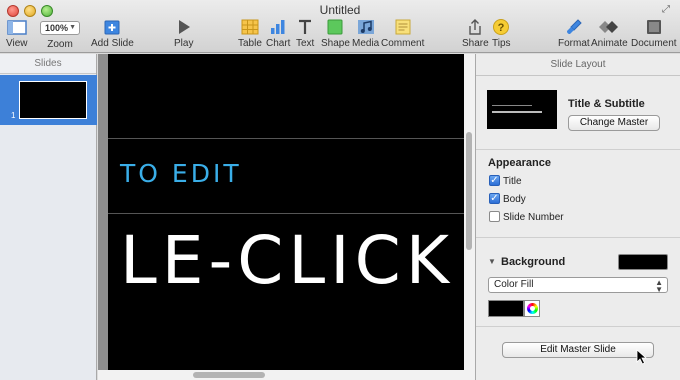 The height and width of the screenshot is (380, 680). I want to click on table-icon, so click(250, 27).